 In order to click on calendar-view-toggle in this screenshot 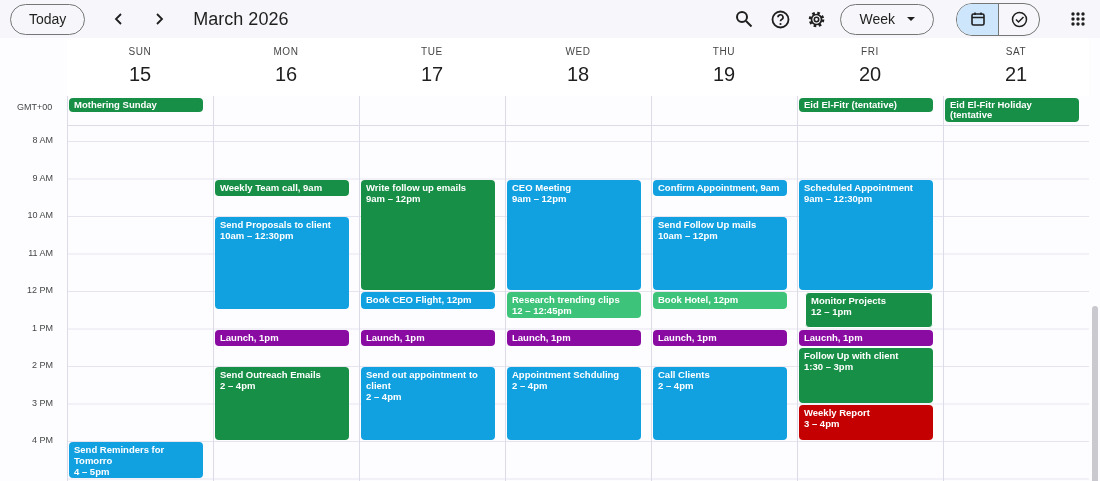, I will do `click(977, 19)`.